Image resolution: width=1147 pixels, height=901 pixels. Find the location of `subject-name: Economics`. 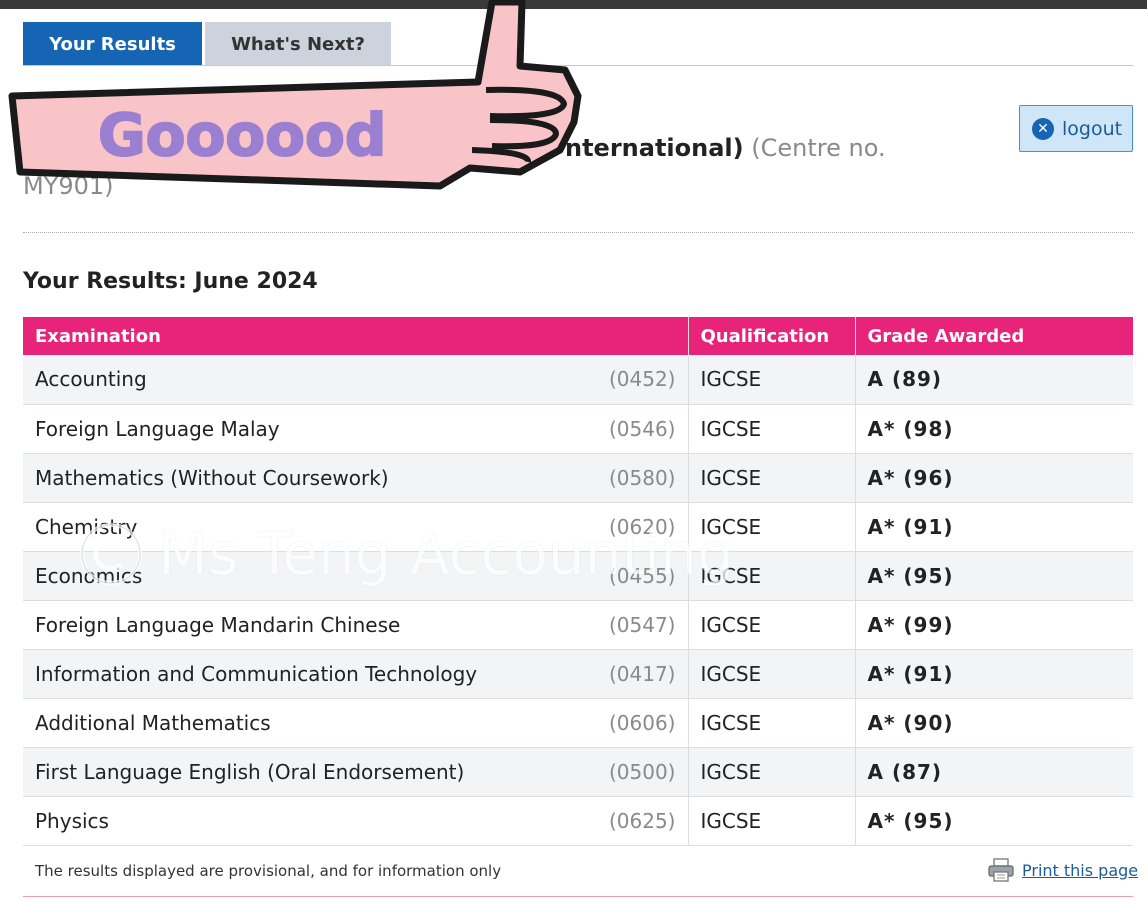

subject-name: Economics is located at coordinates (89, 575).